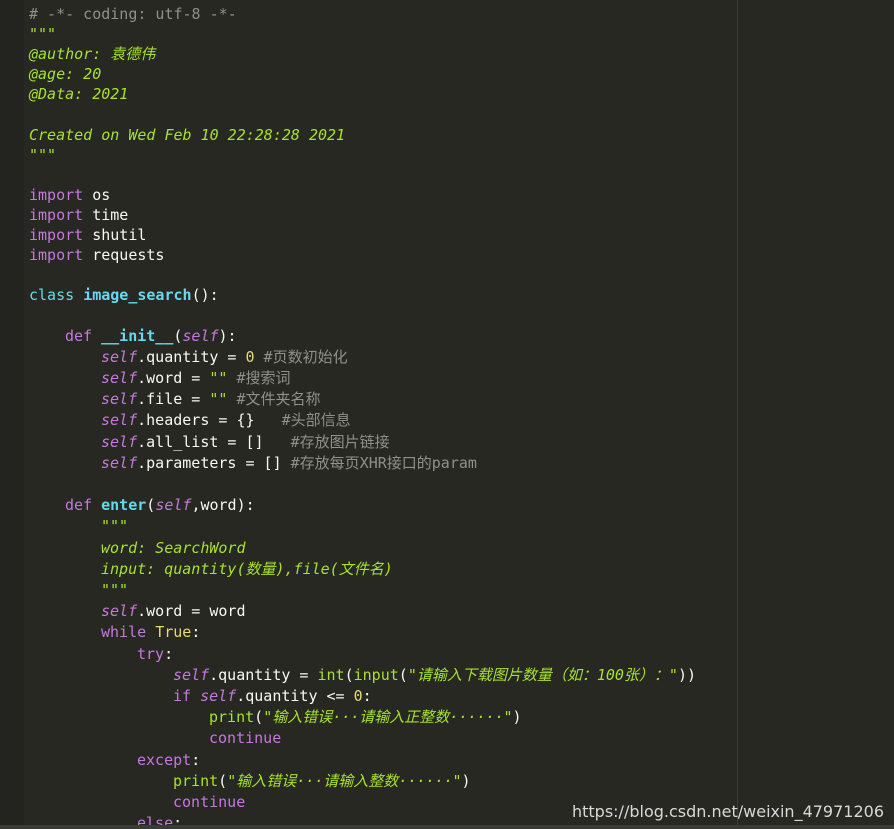  What do you see at coordinates (295, 696) in the screenshot?
I see `code-token: .quantity <=` at bounding box center [295, 696].